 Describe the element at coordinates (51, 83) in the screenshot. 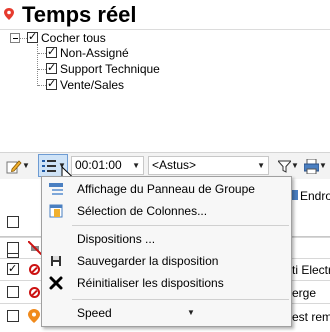

I see `tree-checkbox-vente` at that location.